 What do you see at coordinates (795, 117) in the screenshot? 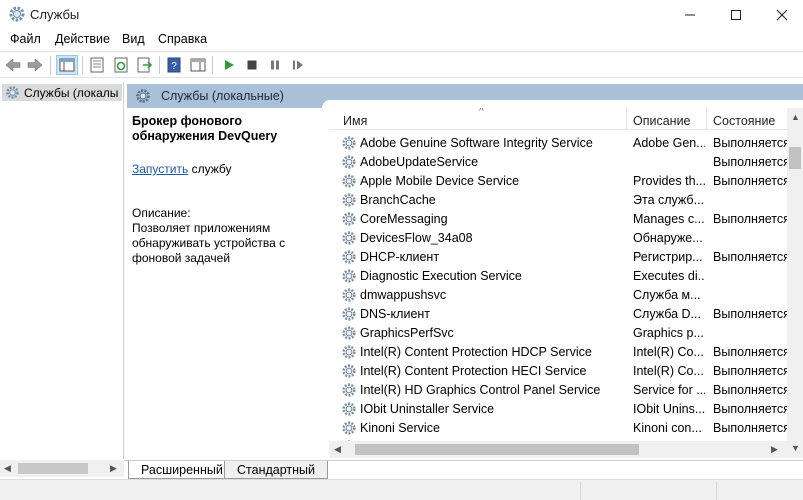
I see `scroll-up-icon: ▲` at bounding box center [795, 117].